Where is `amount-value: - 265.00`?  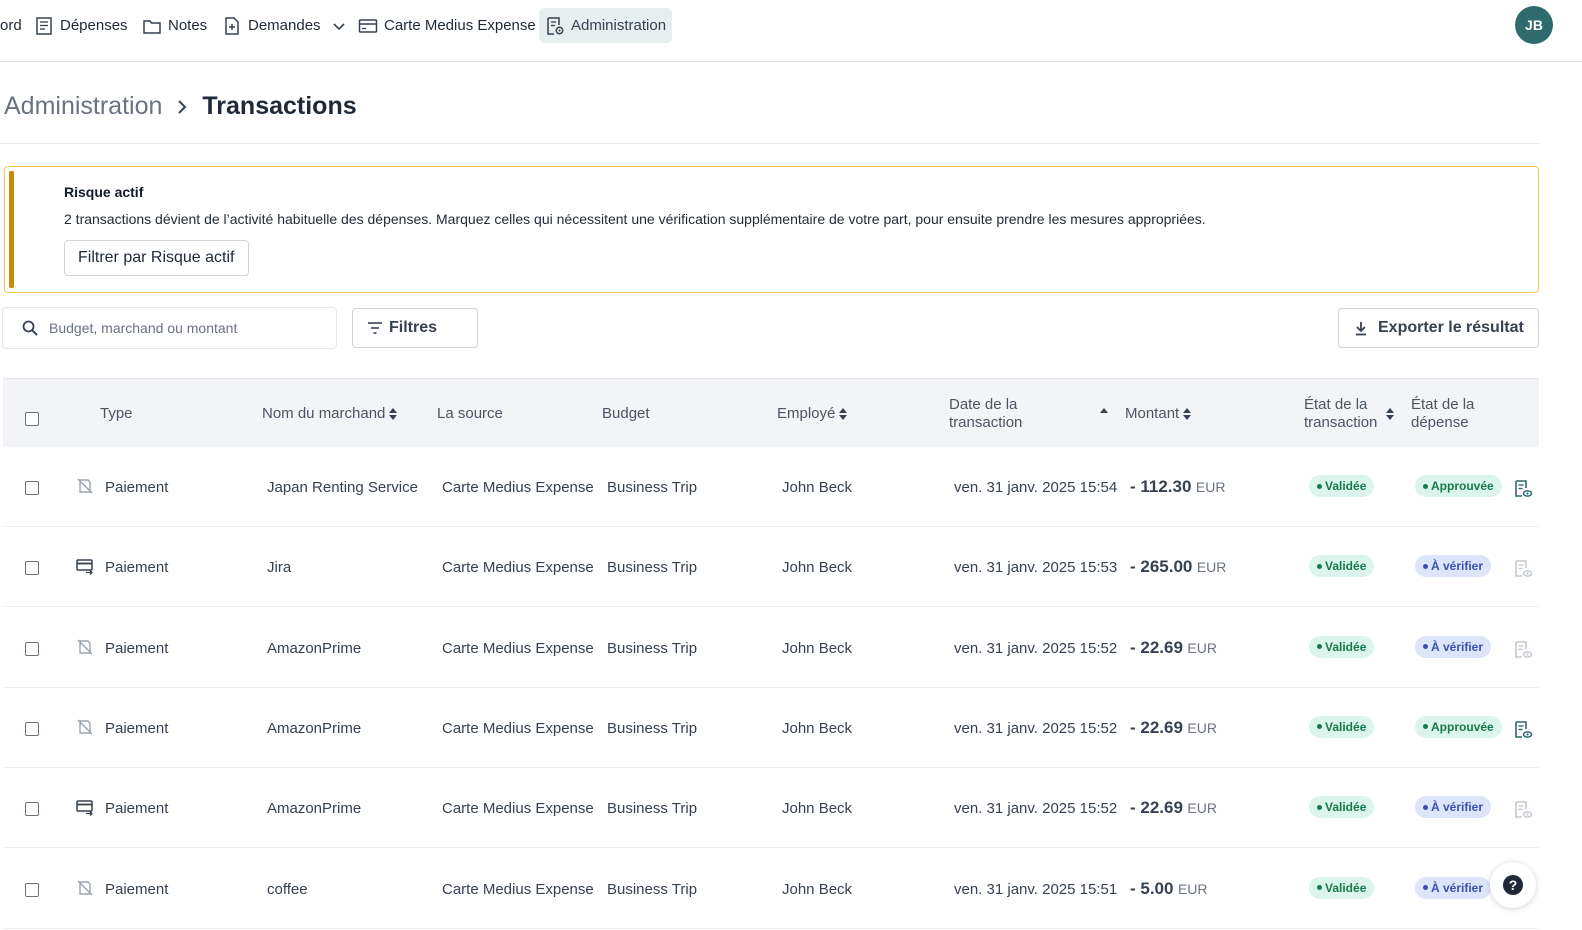 amount-value: - 265.00 is located at coordinates (1161, 567).